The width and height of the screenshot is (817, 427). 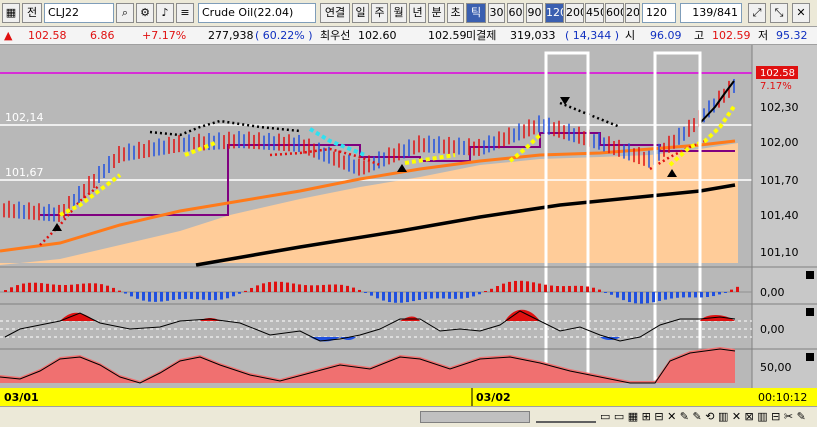 What do you see at coordinates (801, 13) in the screenshot?
I see `close-icon: ✕` at bounding box center [801, 13].